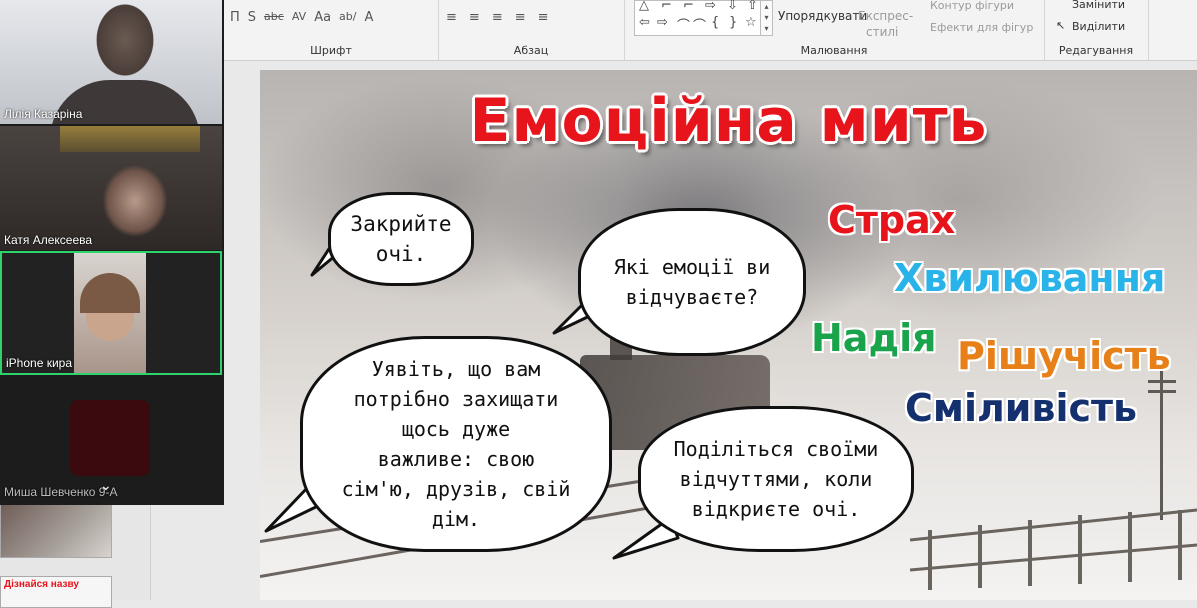  I want to click on justify-button: ≡, so click(520, 17).